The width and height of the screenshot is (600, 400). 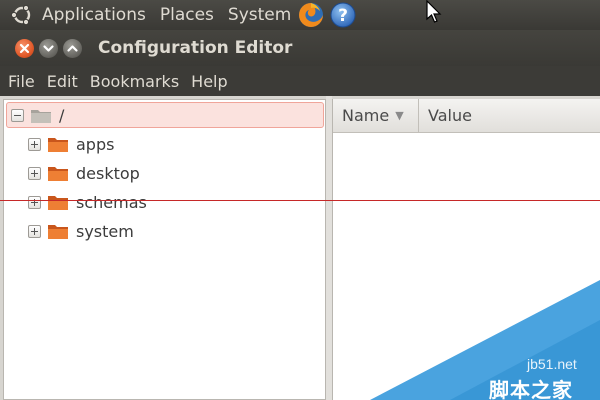 What do you see at coordinates (134, 81) in the screenshot?
I see `menu-bookmarks: Bookmarks` at bounding box center [134, 81].